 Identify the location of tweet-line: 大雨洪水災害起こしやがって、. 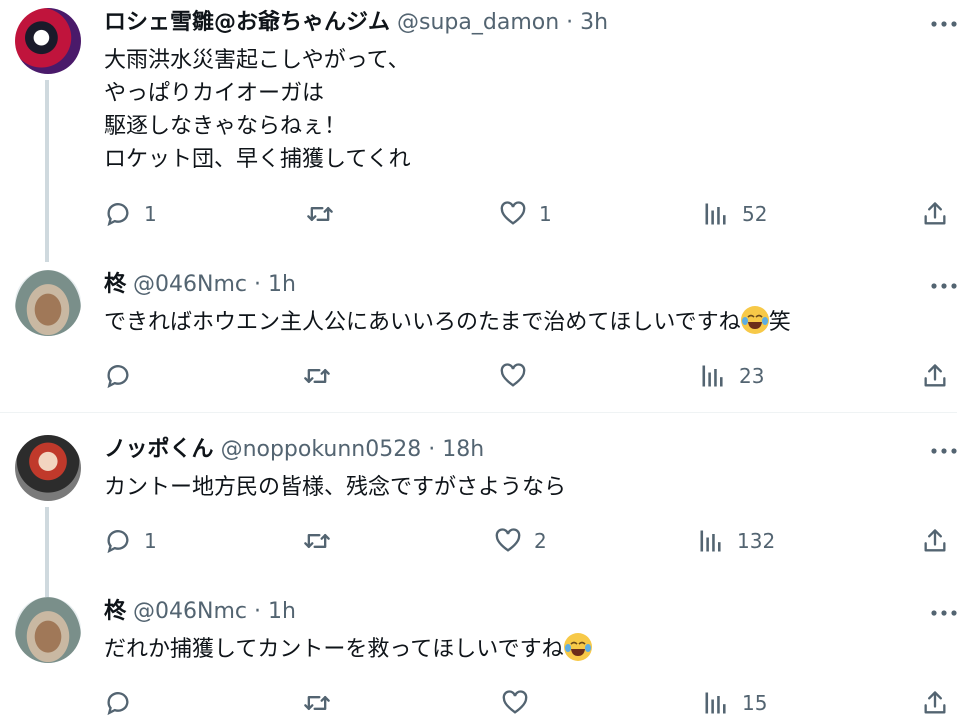
(257, 60).